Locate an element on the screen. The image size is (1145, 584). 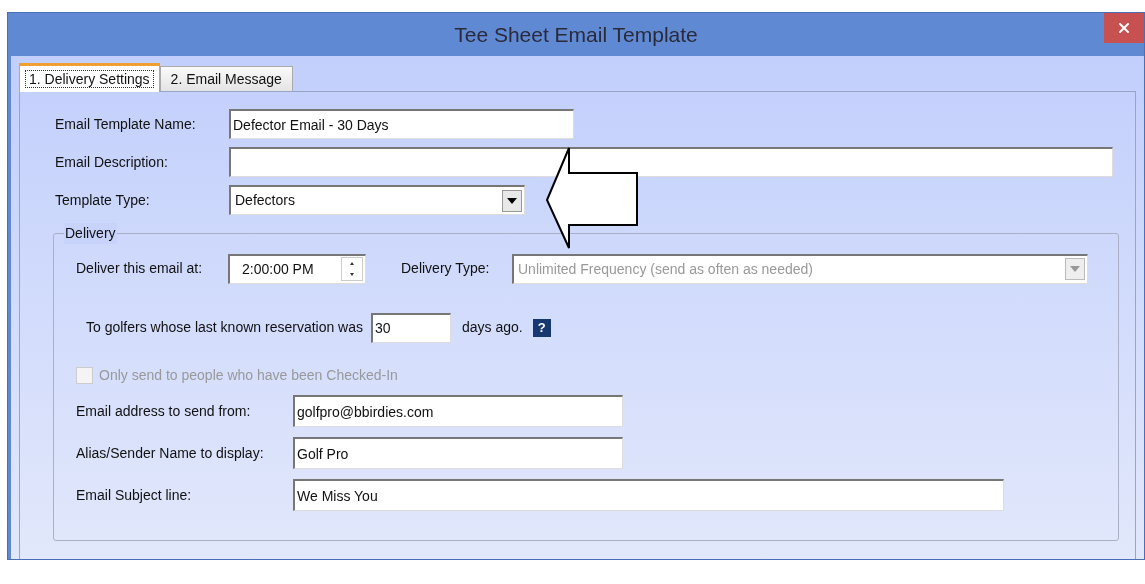
text-field: golfpro@bbirdies.com is located at coordinates (458, 411).